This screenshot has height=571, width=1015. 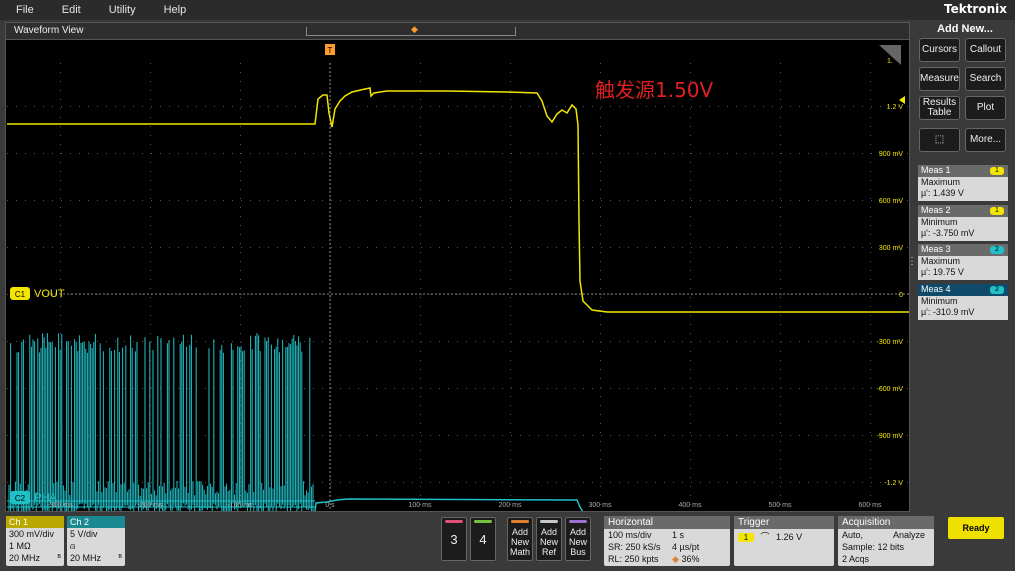 What do you see at coordinates (909, 535) in the screenshot?
I see `acquisition-action: Analyze` at bounding box center [909, 535].